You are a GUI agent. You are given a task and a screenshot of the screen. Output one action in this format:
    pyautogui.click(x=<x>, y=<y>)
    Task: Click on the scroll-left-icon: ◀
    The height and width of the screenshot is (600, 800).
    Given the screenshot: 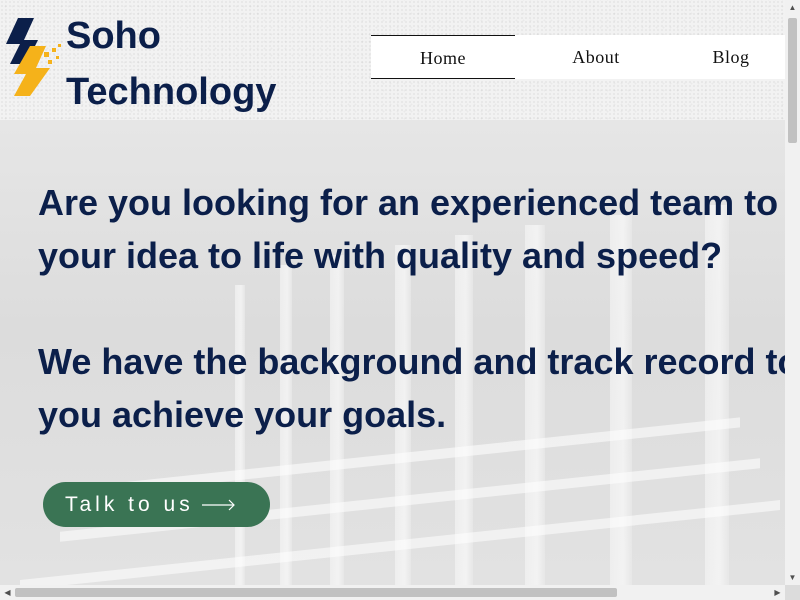 What is the action you would take?
    pyautogui.click(x=7, y=592)
    